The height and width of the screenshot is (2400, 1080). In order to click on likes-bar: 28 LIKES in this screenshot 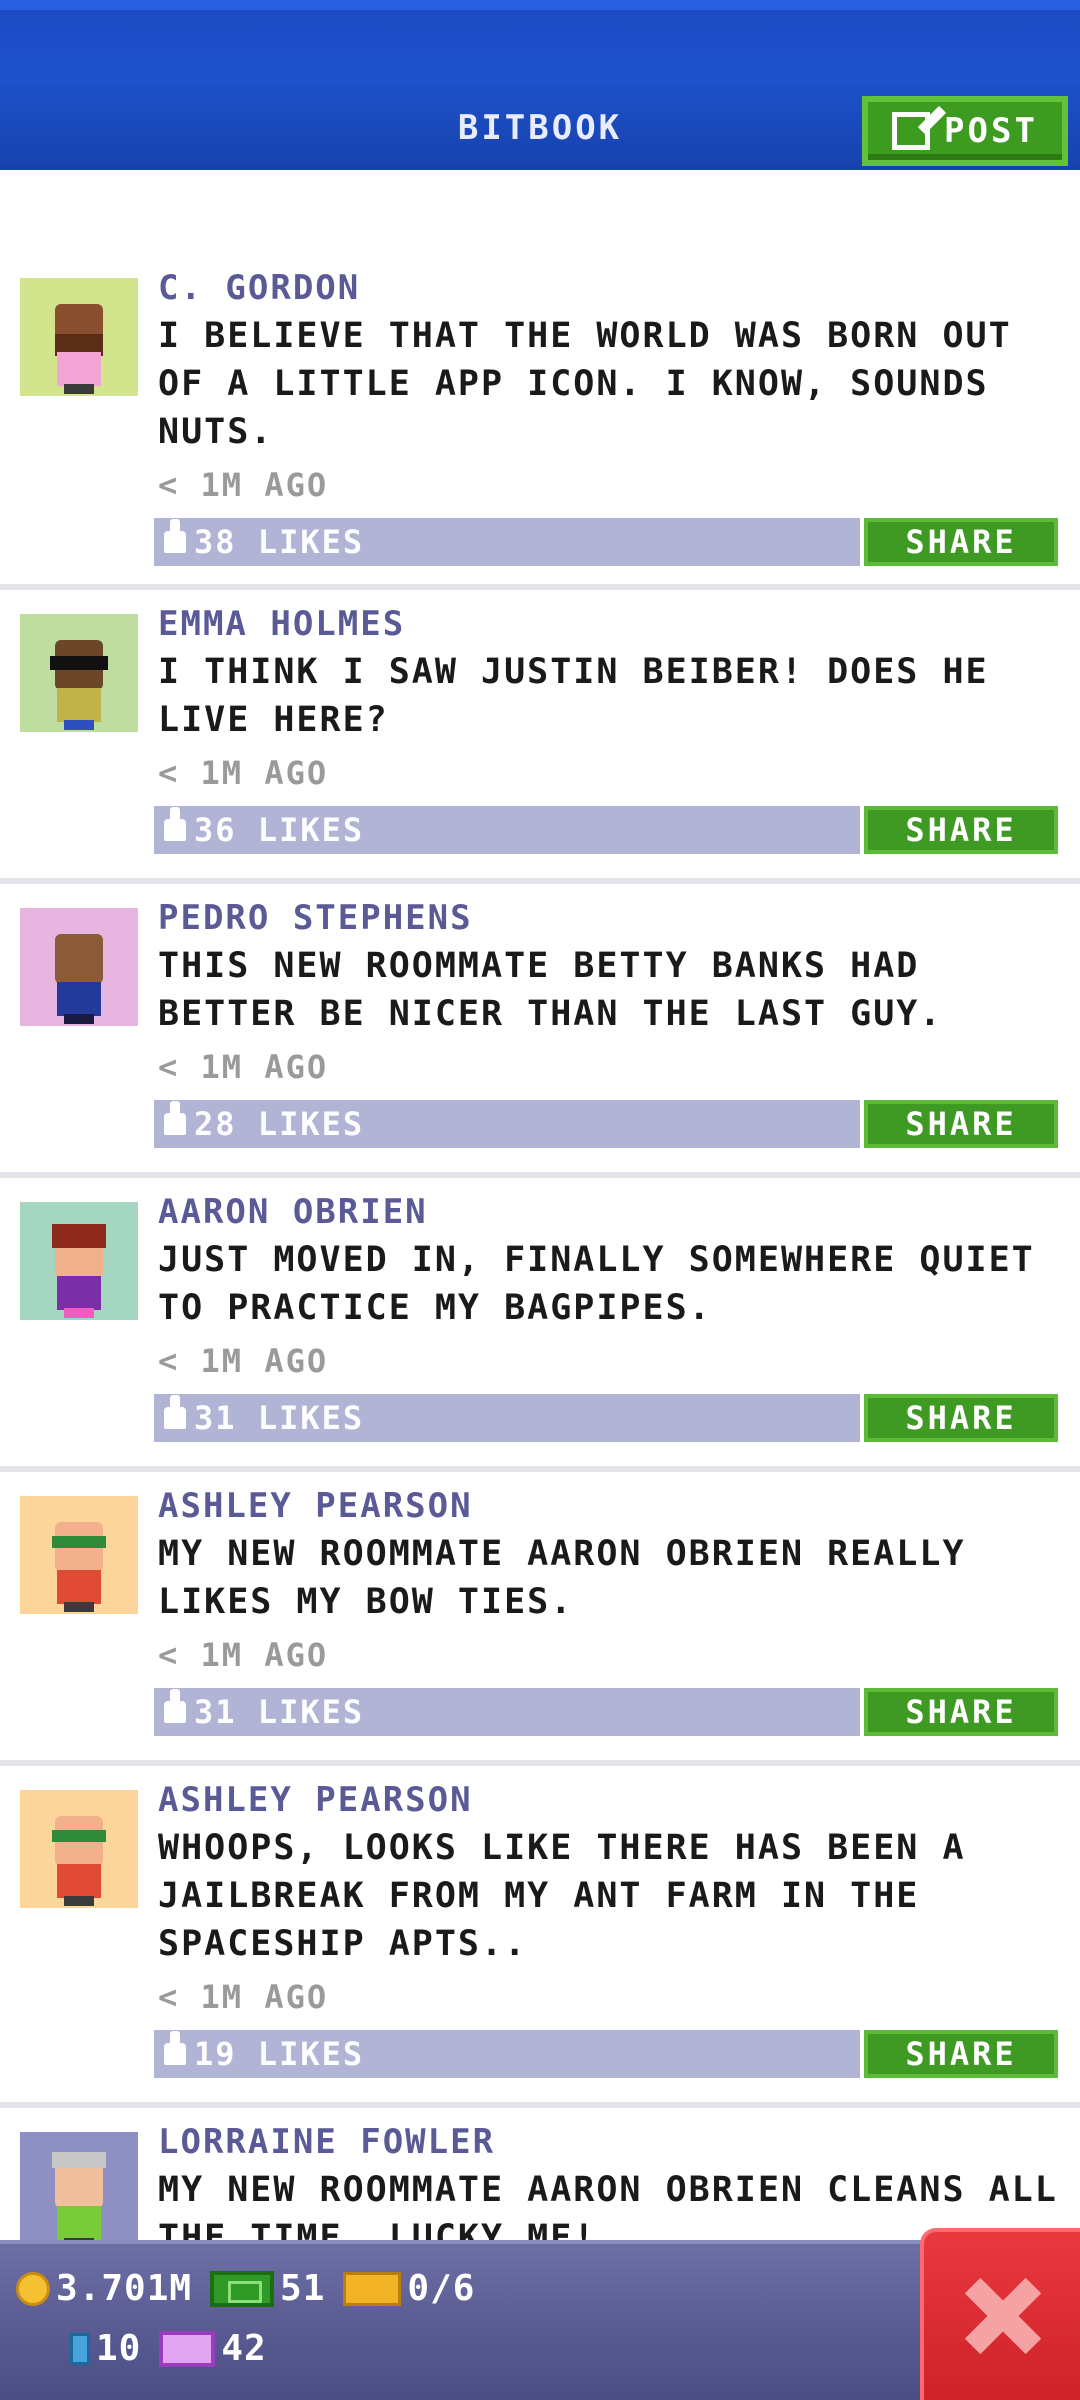, I will do `click(507, 1124)`.